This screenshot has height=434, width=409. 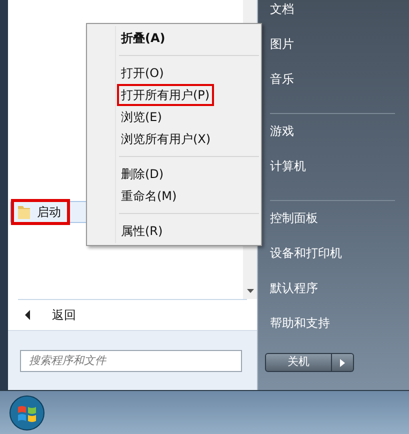 What do you see at coordinates (294, 287) in the screenshot?
I see `places-item: 默认程序` at bounding box center [294, 287].